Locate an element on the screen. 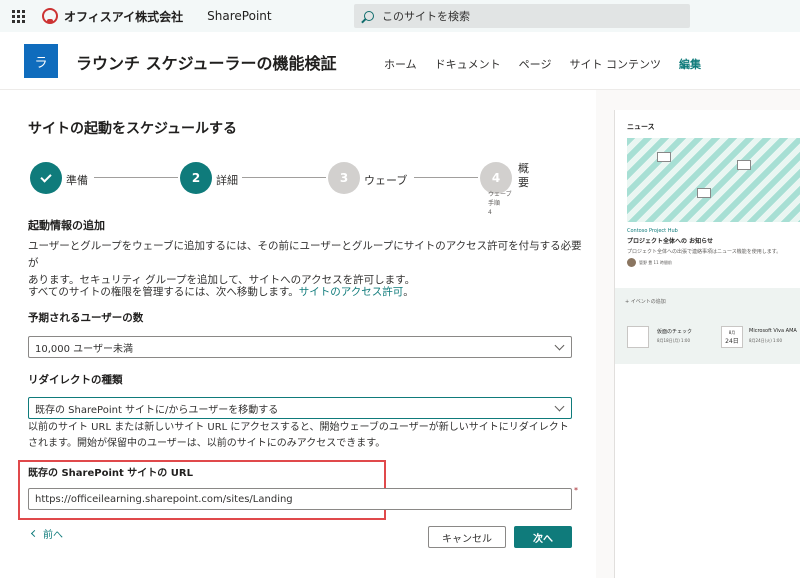 The height and width of the screenshot is (578, 800). redirect-type-value: 既存の SharePoint サイトに/からユーザーを移動する is located at coordinates (157, 410).